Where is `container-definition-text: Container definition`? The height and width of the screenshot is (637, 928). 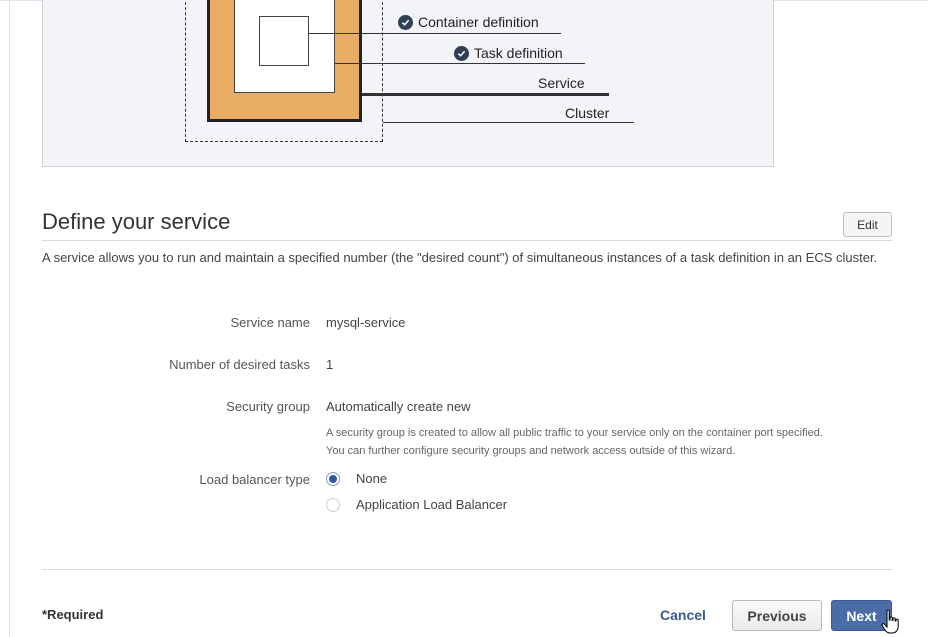
container-definition-text: Container definition is located at coordinates (478, 22).